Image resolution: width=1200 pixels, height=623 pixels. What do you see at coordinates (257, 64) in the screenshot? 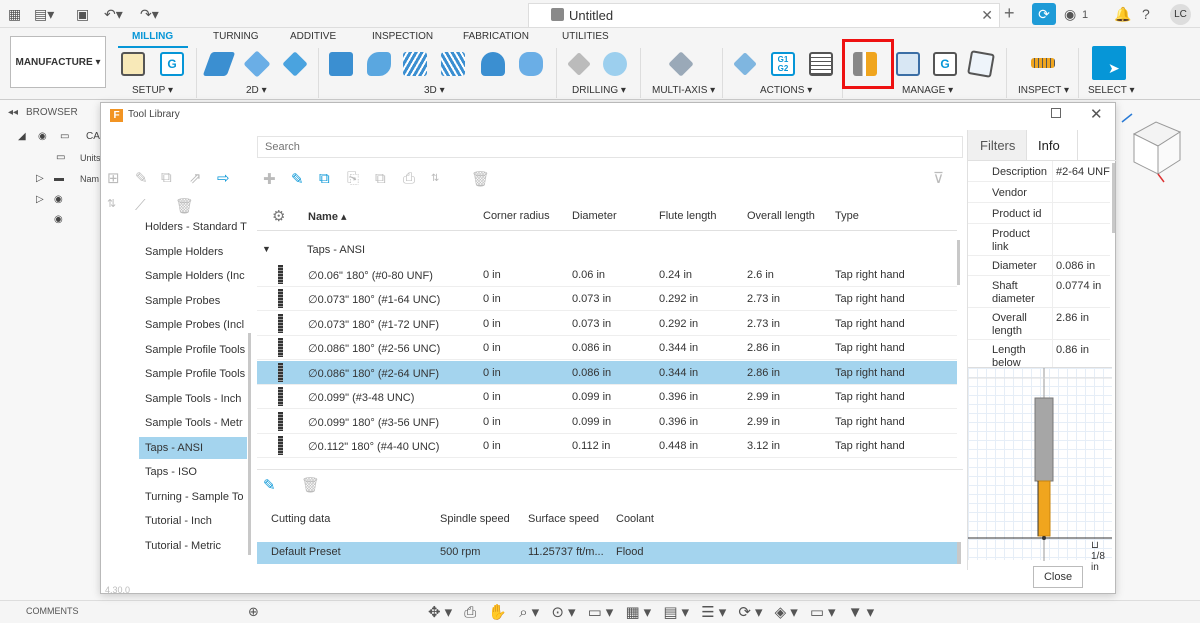
I see `2d-pocket-button` at bounding box center [257, 64].